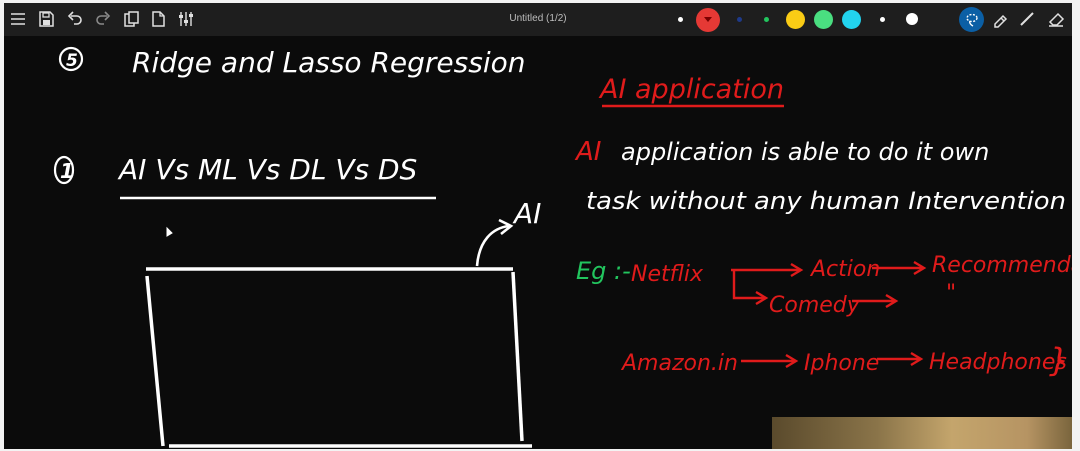 The width and height of the screenshot is (1080, 451). Describe the element at coordinates (882, 19) in the screenshot. I see `color-swatch-white-thin` at that location.